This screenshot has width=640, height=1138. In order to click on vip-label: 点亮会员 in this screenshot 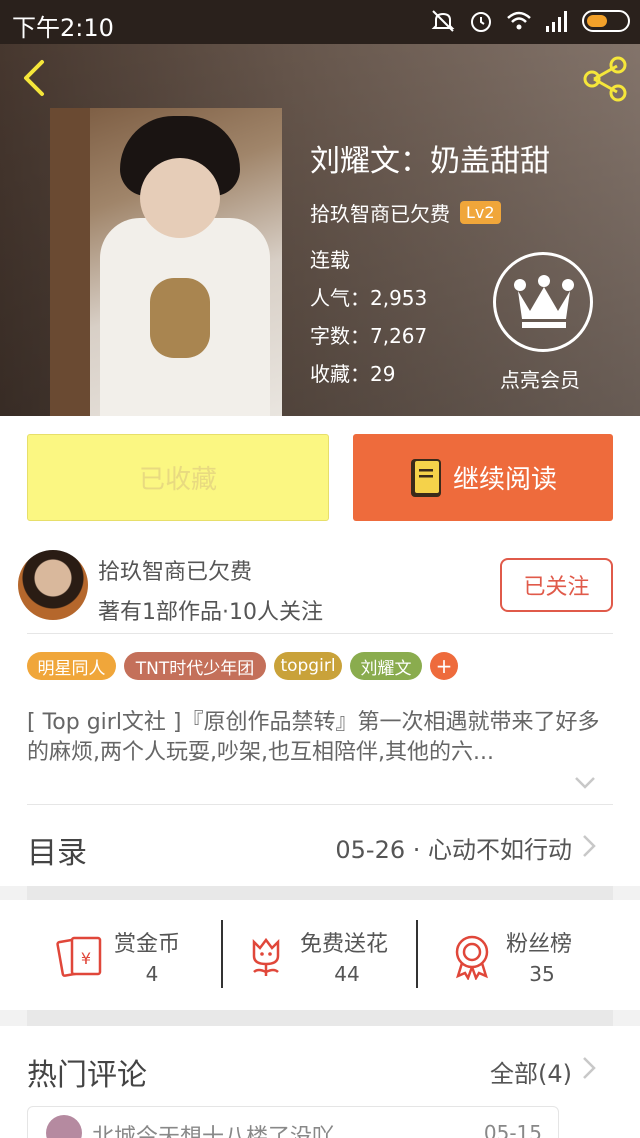, I will do `click(540, 378)`.